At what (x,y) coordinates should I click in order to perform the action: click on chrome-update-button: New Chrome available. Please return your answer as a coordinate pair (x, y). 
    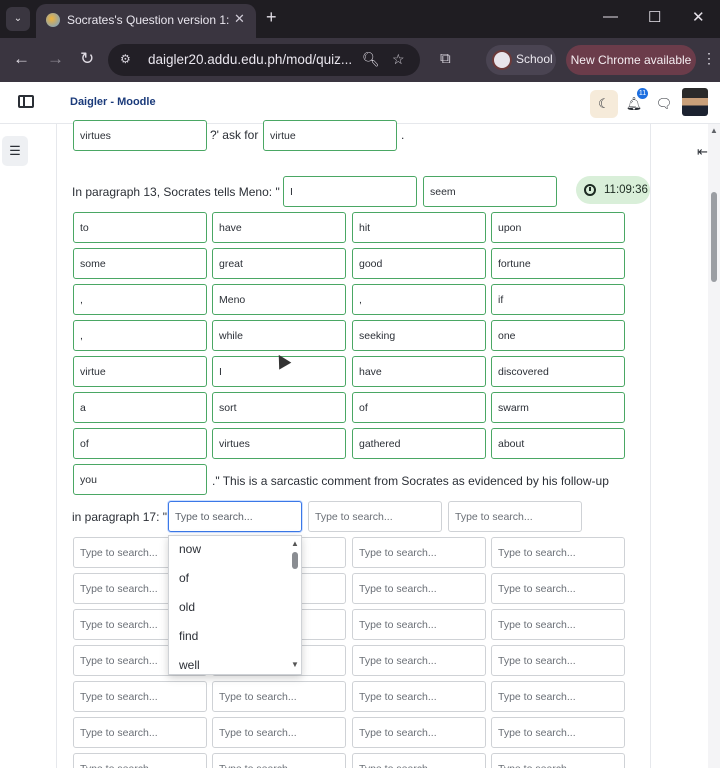
    Looking at the image, I should click on (631, 60).